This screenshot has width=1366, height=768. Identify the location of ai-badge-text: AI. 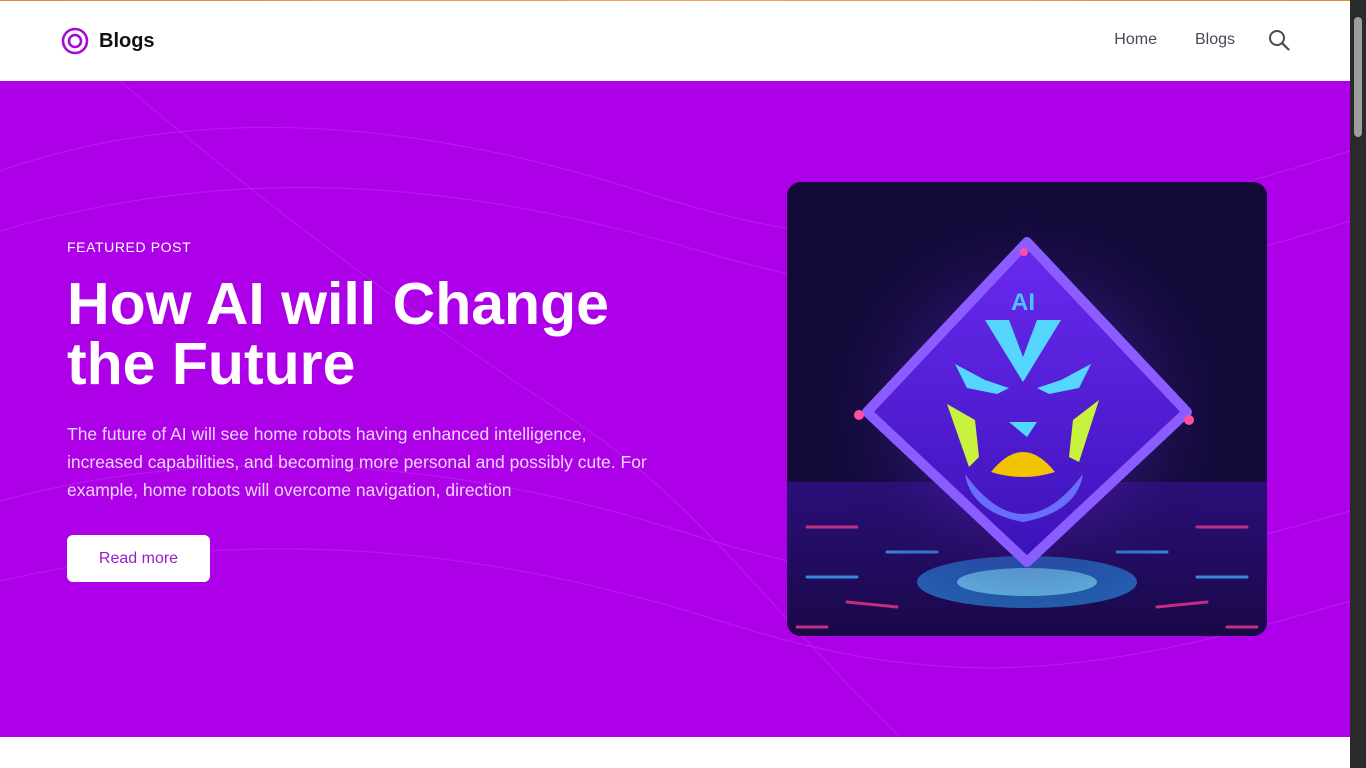
(1023, 302).